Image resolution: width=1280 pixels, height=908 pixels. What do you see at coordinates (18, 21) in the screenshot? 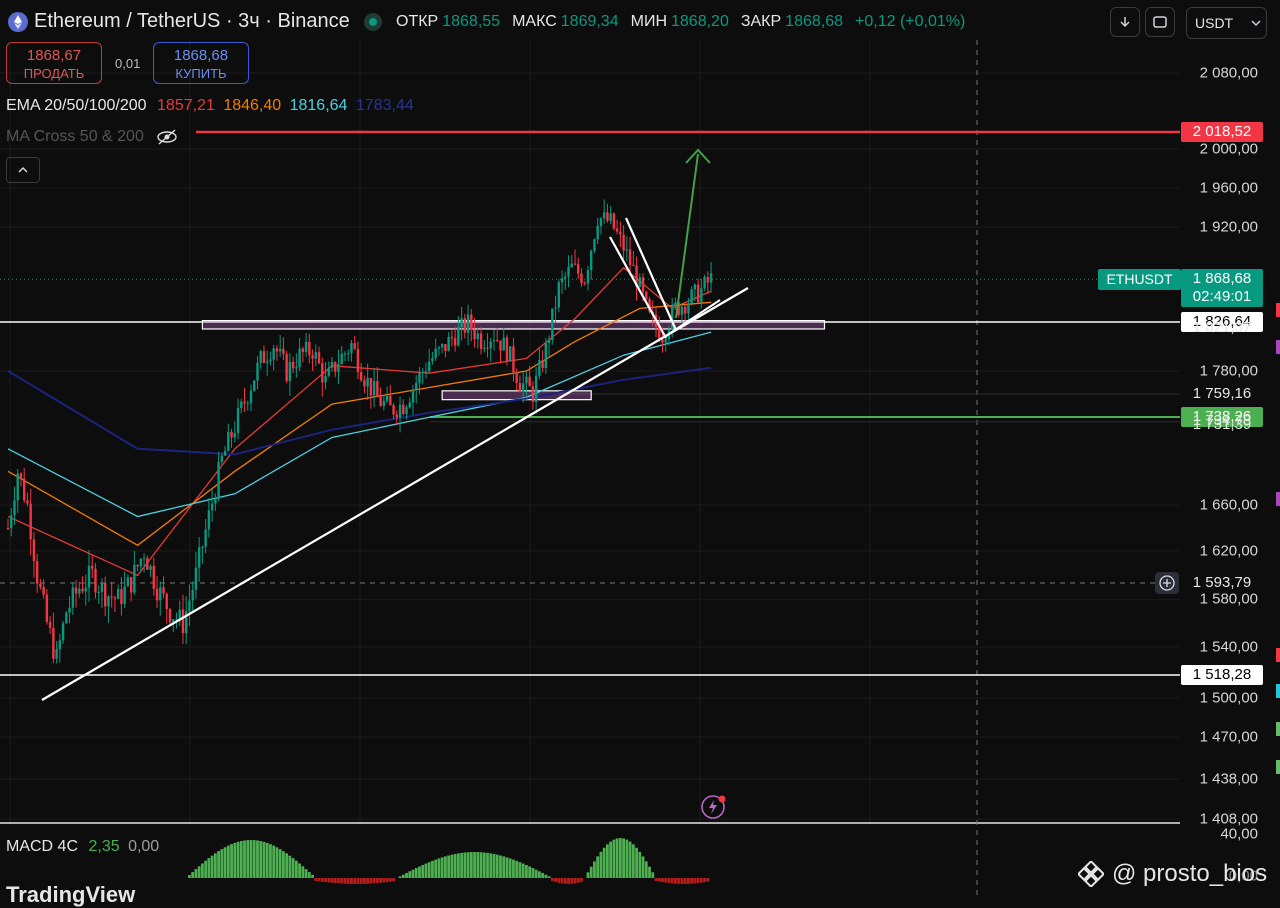
I see `ethereum-icon` at bounding box center [18, 21].